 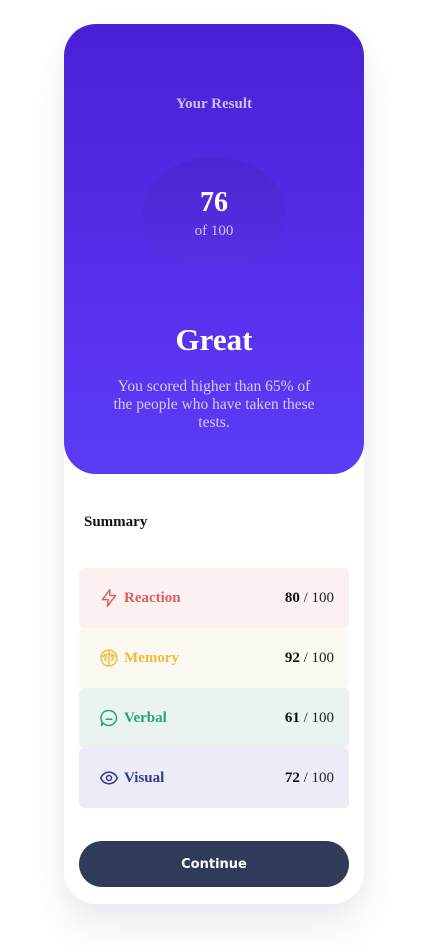 What do you see at coordinates (145, 718) in the screenshot?
I see `summary-item-label: Verbal` at bounding box center [145, 718].